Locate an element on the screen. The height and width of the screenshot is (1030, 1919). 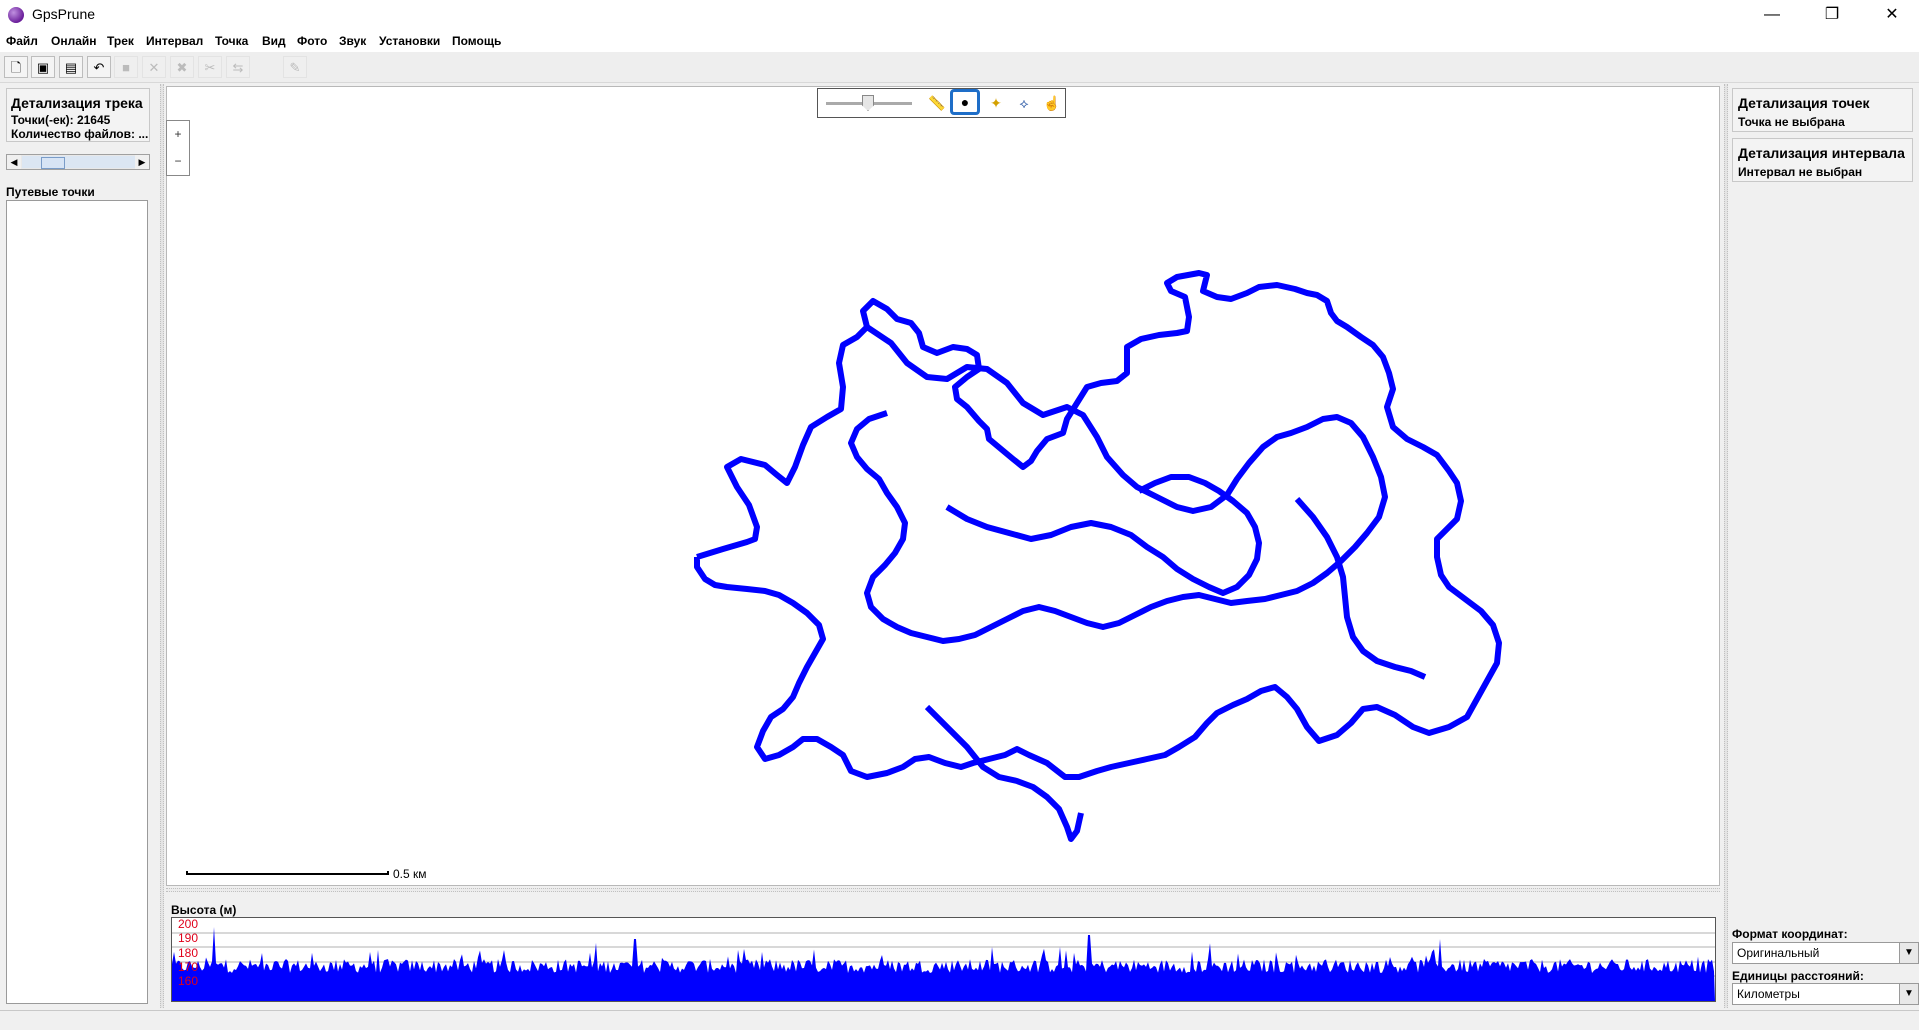
scroll-track is located at coordinates (80, 162).